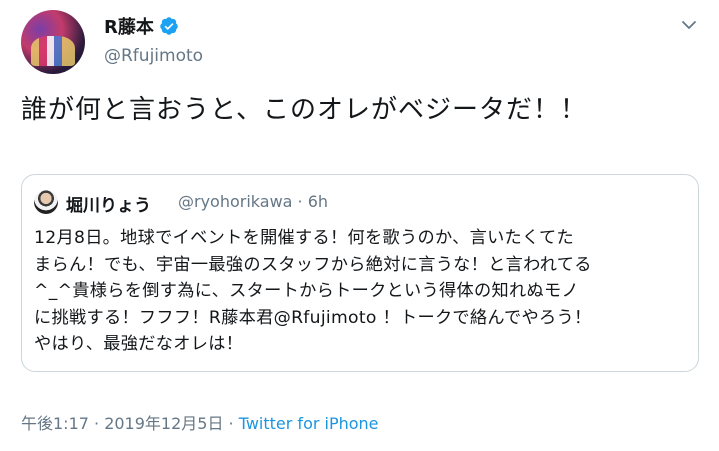  What do you see at coordinates (304, 110) in the screenshot?
I see `tweet-text: 誰が何と言おうと、このオレがベジータだ！！` at bounding box center [304, 110].